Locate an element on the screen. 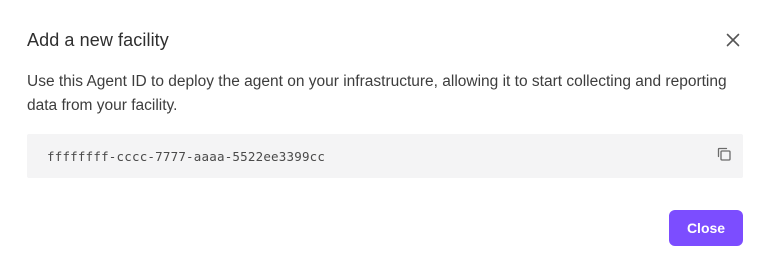 Image resolution: width=772 pixels, height=275 pixels. agent-id-value: ffffffff-cccc-7777-aaaa-5522ee3399cc is located at coordinates (186, 156).